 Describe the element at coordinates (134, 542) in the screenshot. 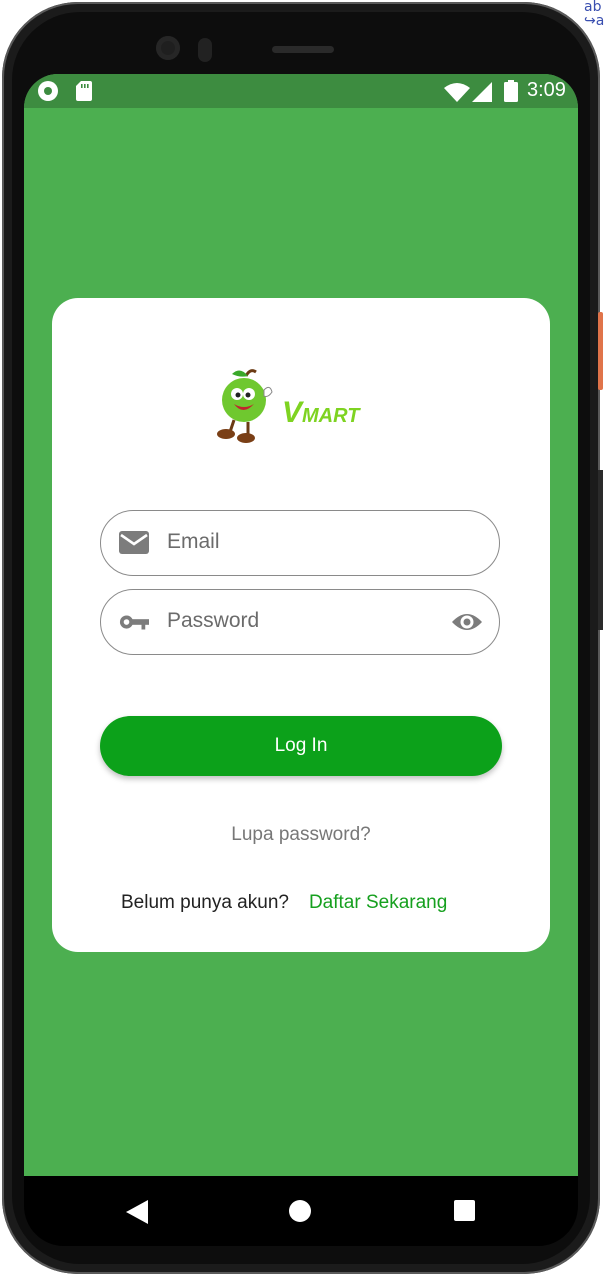

I see `mail-icon` at that location.